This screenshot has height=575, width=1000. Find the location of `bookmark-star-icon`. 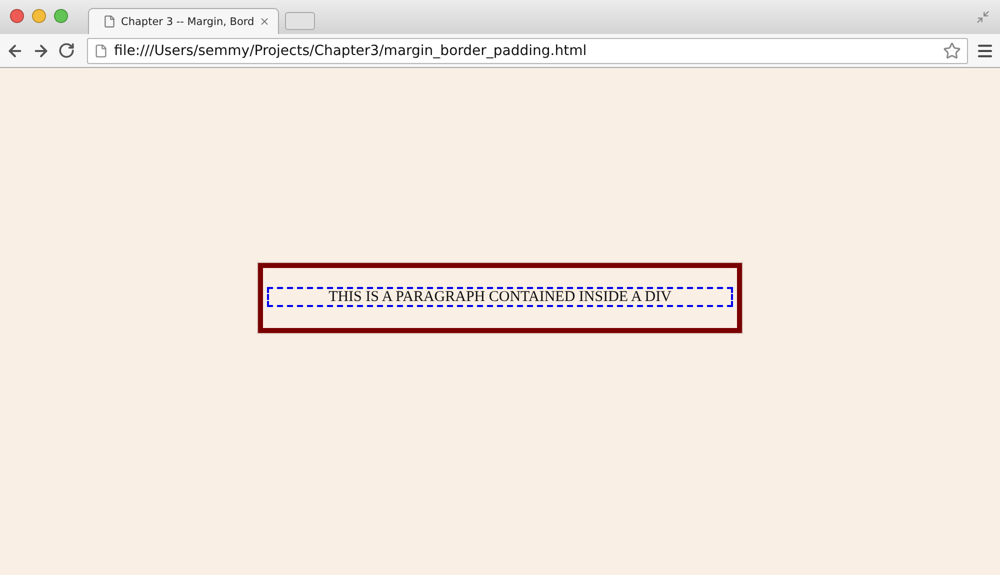

bookmark-star-icon is located at coordinates (952, 51).